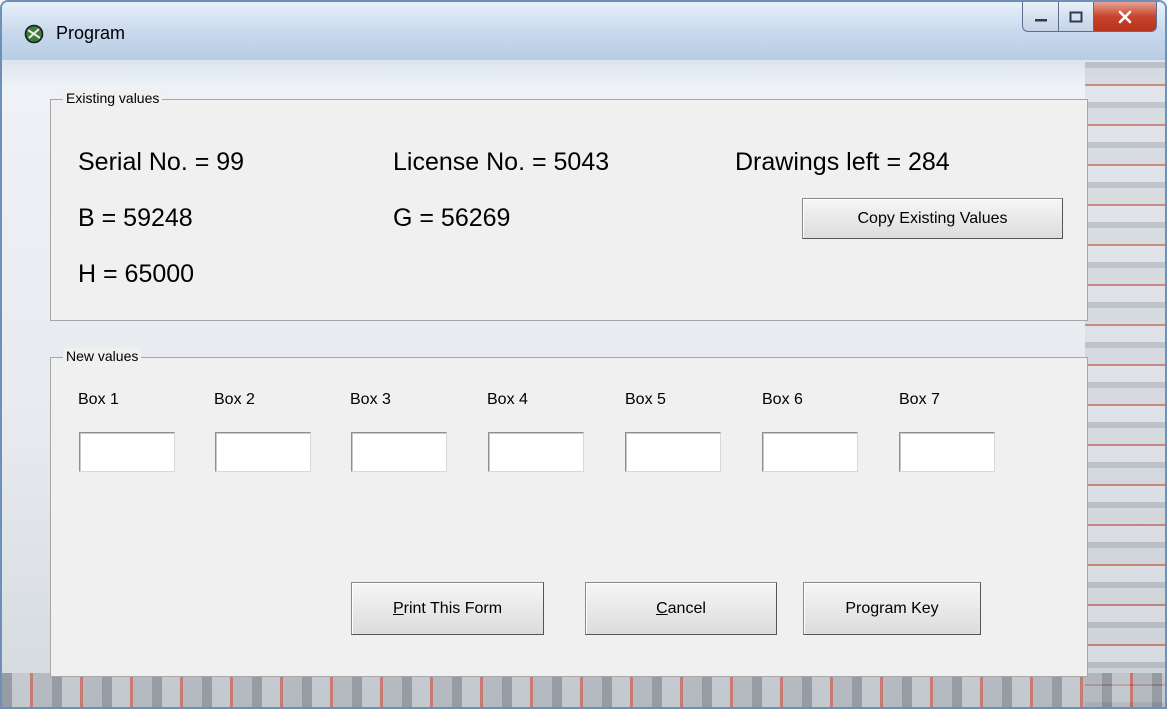 The width and height of the screenshot is (1167, 709). What do you see at coordinates (501, 162) in the screenshot?
I see `license-number-value: License No. = 5043` at bounding box center [501, 162].